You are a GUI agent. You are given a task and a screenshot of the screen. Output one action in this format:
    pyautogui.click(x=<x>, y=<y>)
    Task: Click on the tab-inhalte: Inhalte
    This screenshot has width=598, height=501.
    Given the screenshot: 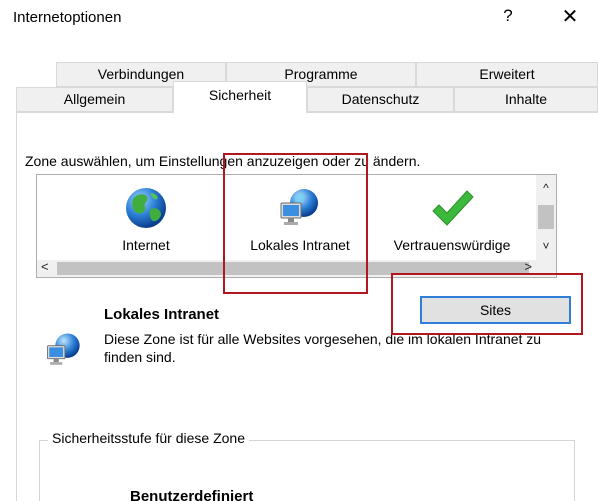 What is the action you would take?
    pyautogui.click(x=526, y=99)
    